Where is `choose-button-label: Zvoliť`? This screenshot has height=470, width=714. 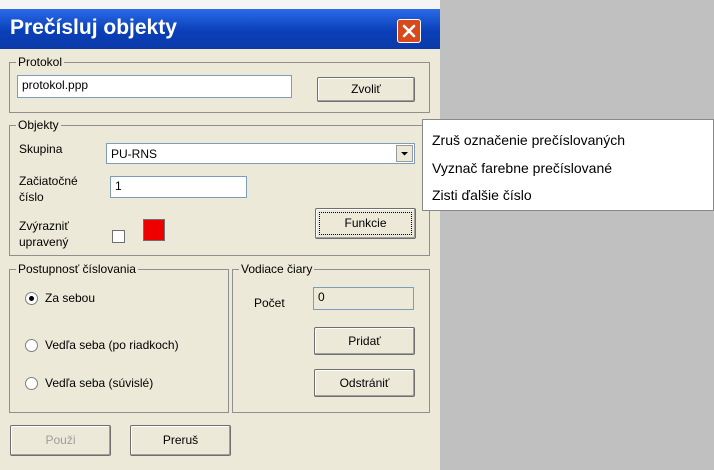
choose-button-label: Zvoliť is located at coordinates (366, 89).